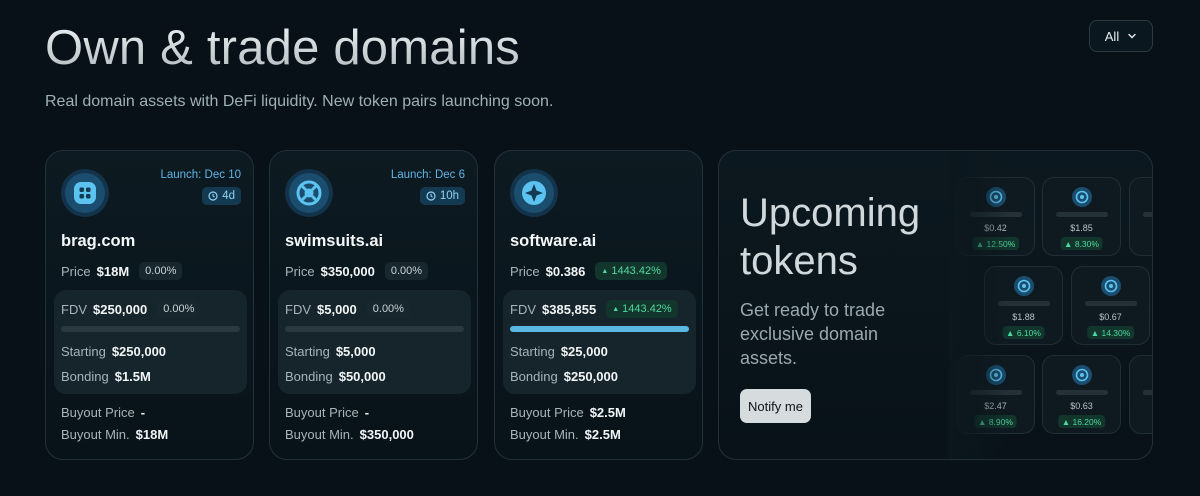 The image size is (1200, 496). I want to click on fdv-row: FDV $250,000 0.00%, so click(131, 309).